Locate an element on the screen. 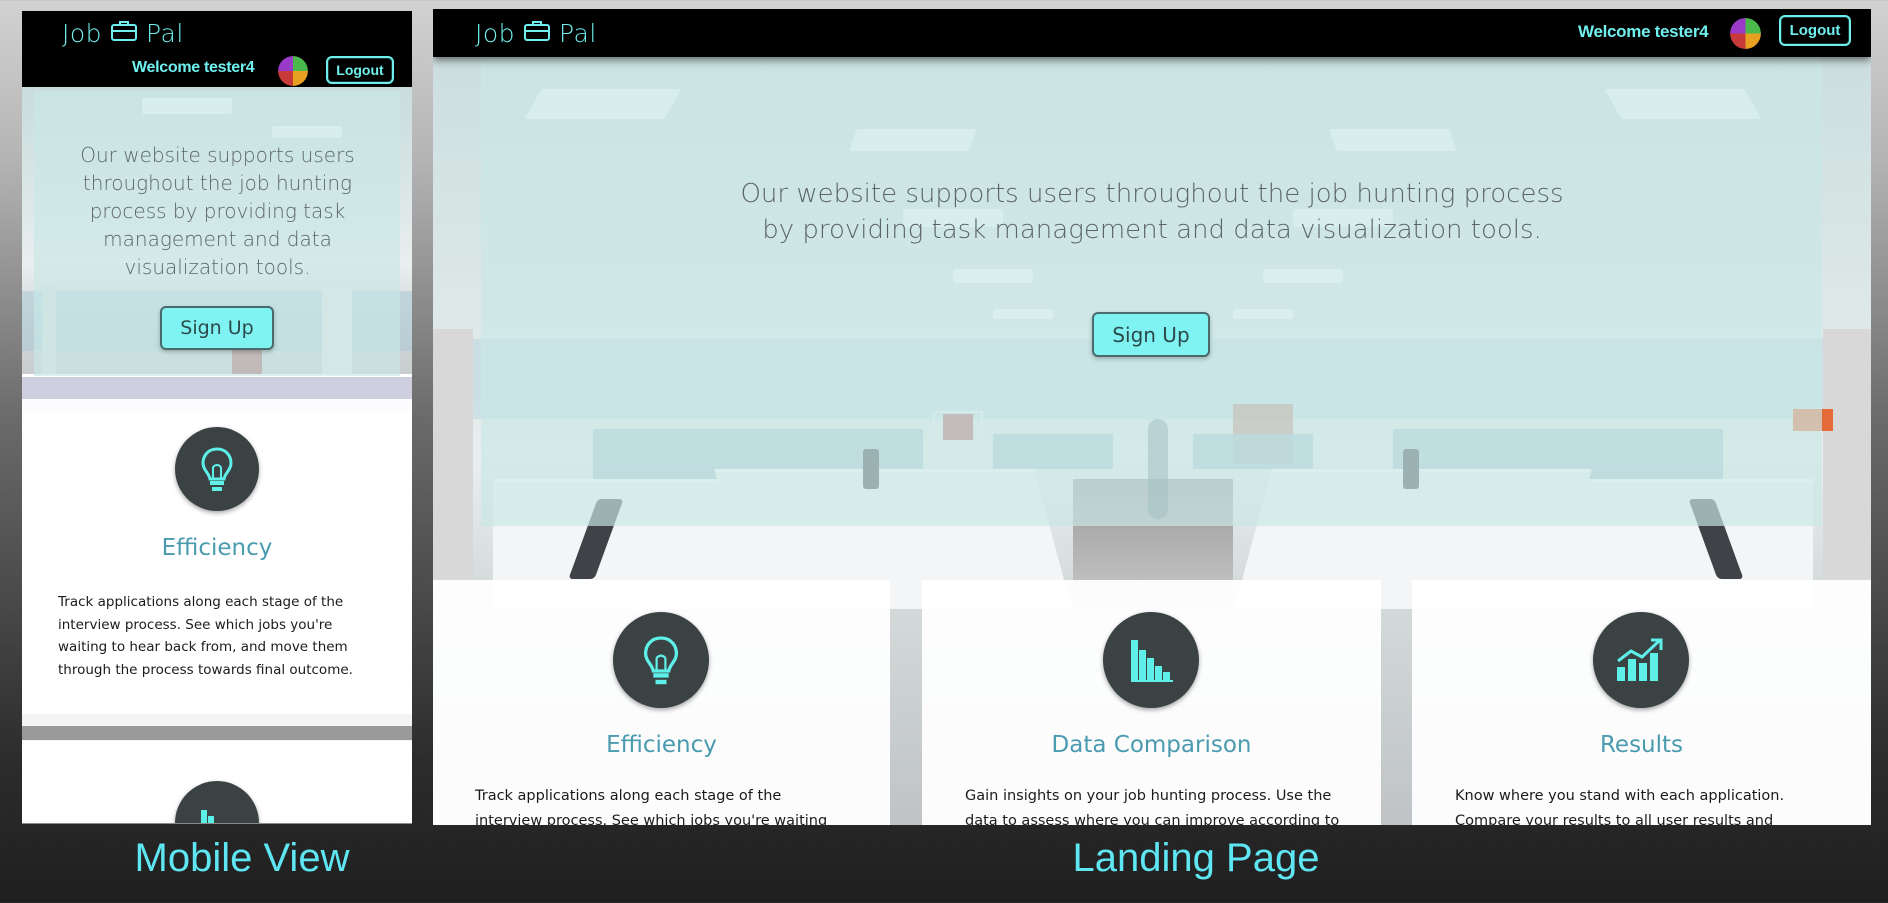 The width and height of the screenshot is (1888, 903). mobile-navbar: Job Pal Welcome tester4 Logout is located at coordinates (217, 49).